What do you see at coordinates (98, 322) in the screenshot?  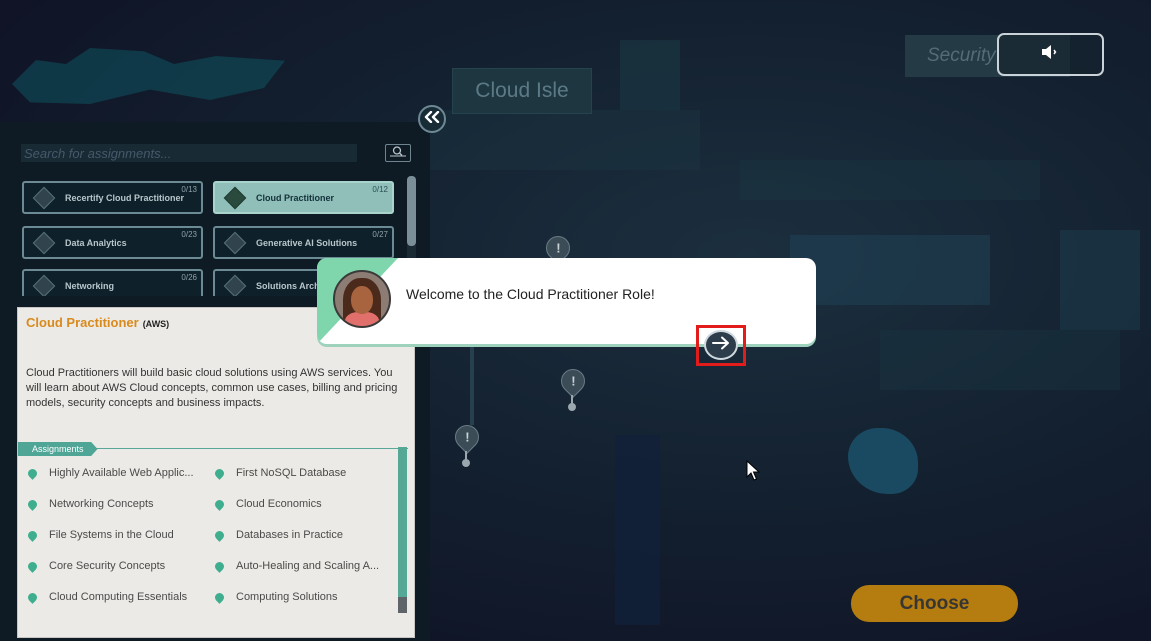 I see `role-detail-title: Cloud Practitioner (AWS)` at bounding box center [98, 322].